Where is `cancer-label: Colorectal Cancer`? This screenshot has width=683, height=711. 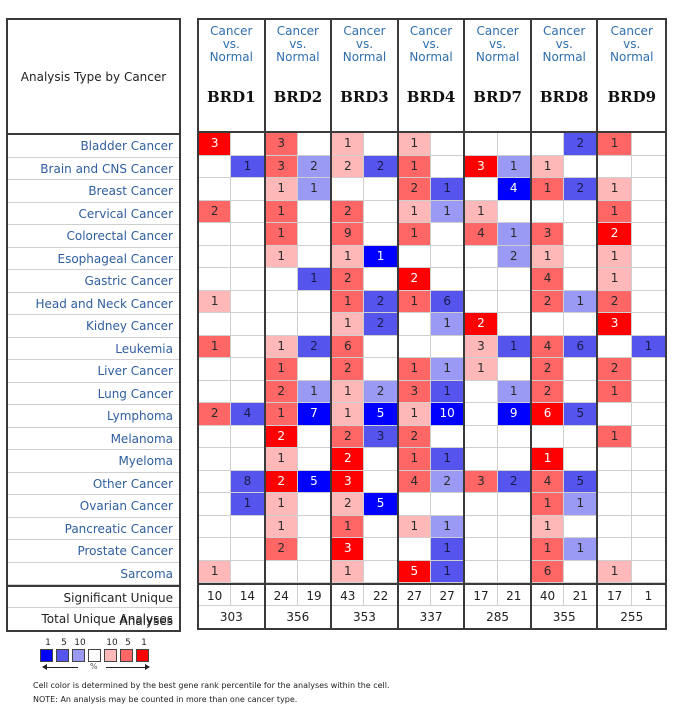 cancer-label: Colorectal Cancer is located at coordinates (93, 236).